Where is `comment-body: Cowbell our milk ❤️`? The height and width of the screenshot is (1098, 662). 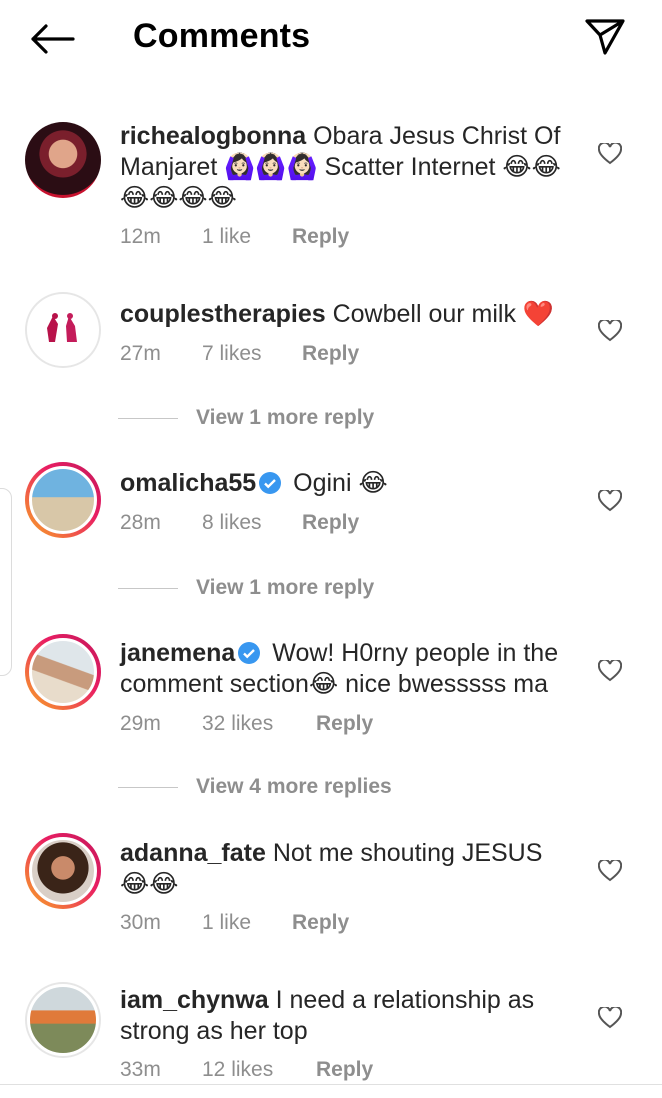 comment-body: Cowbell our milk ❤️ is located at coordinates (443, 314).